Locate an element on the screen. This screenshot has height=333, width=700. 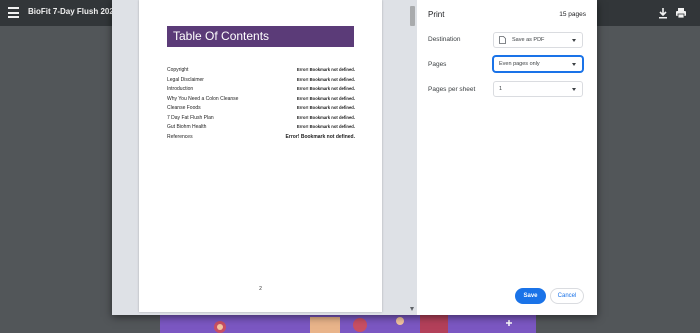
toc-entry-title: Cleanse Foods is located at coordinates (184, 108).